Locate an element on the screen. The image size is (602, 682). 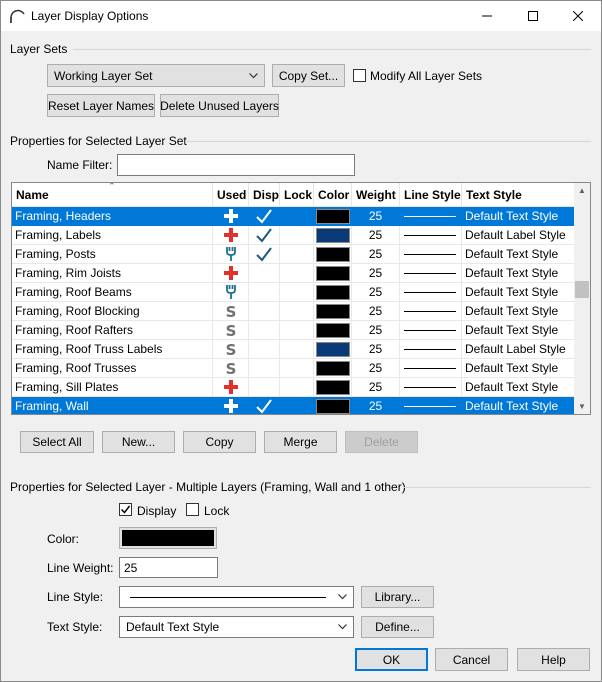
table-row: Framing, Rim Joists 25 Default Text Style is located at coordinates (294, 273).